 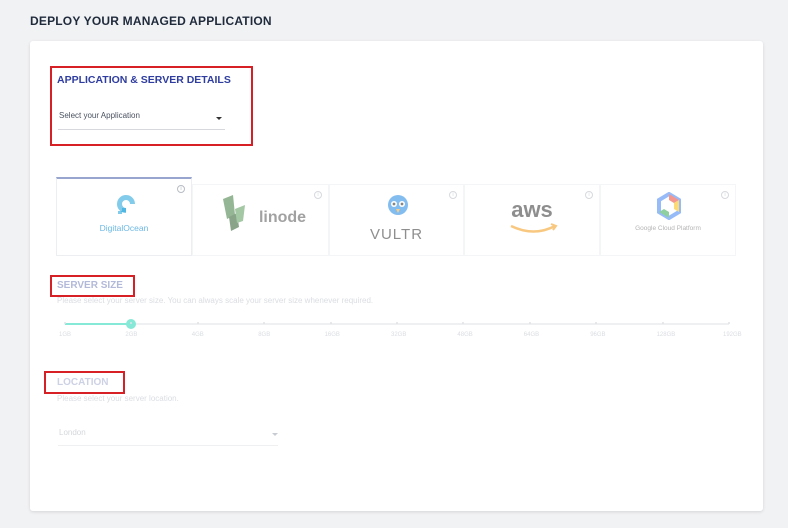 What do you see at coordinates (669, 206) in the screenshot?
I see `google-cloud-logo-icon` at bounding box center [669, 206].